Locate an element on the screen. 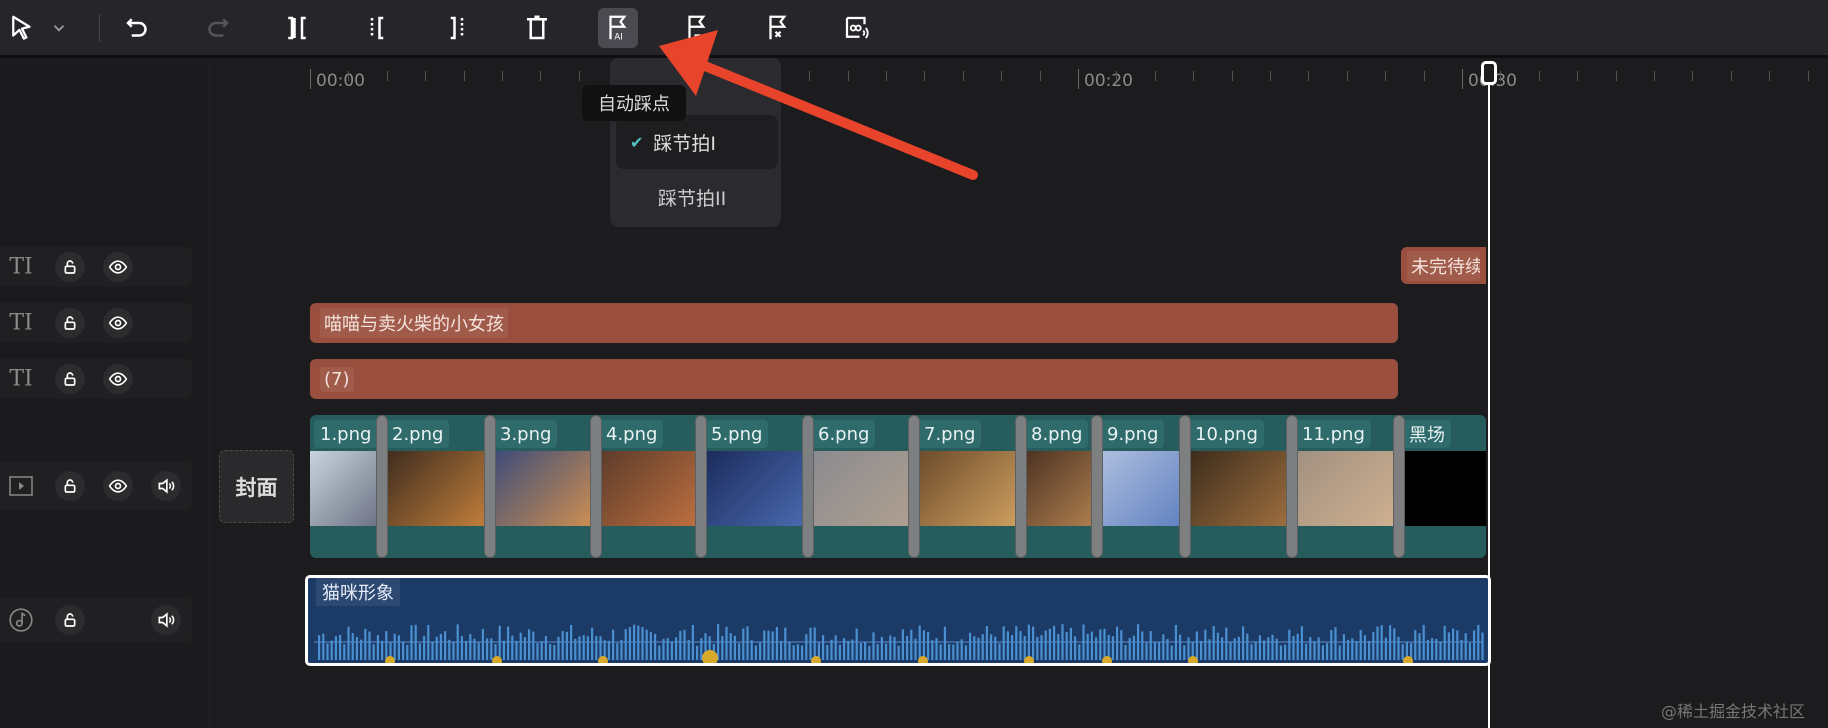  trim-left-button is located at coordinates (377, 28).